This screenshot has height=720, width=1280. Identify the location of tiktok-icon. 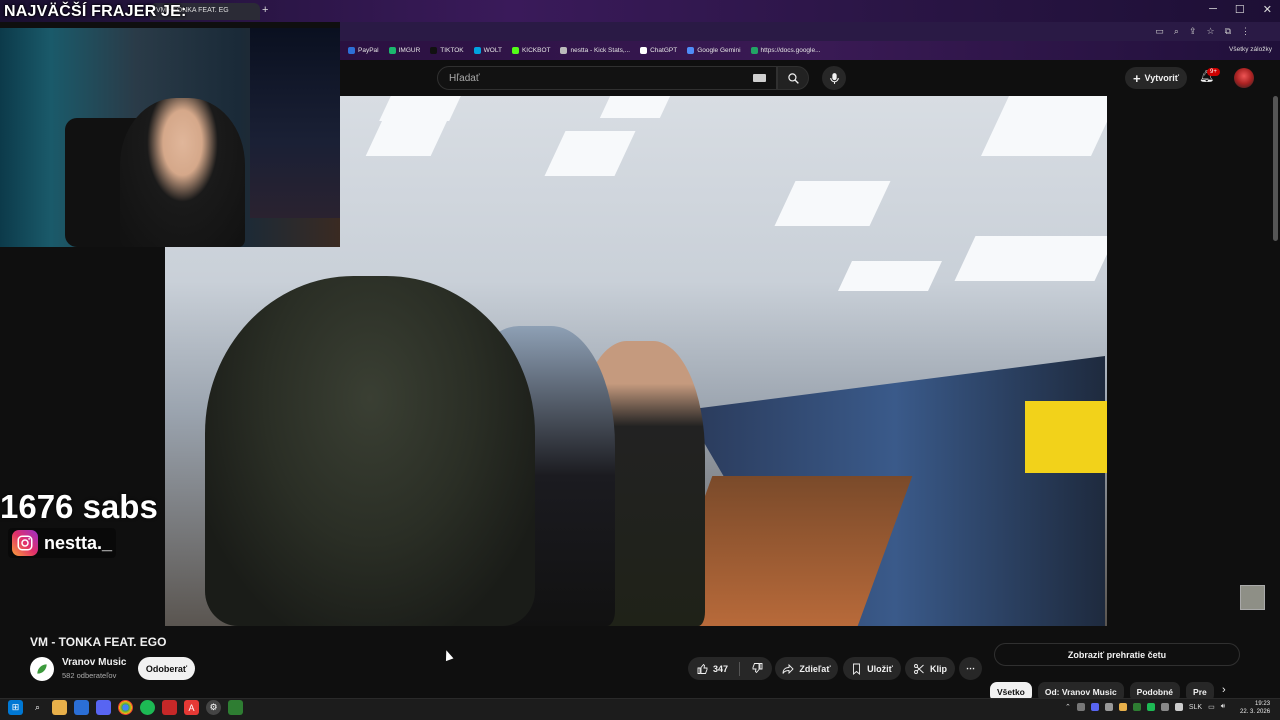
(434, 50).